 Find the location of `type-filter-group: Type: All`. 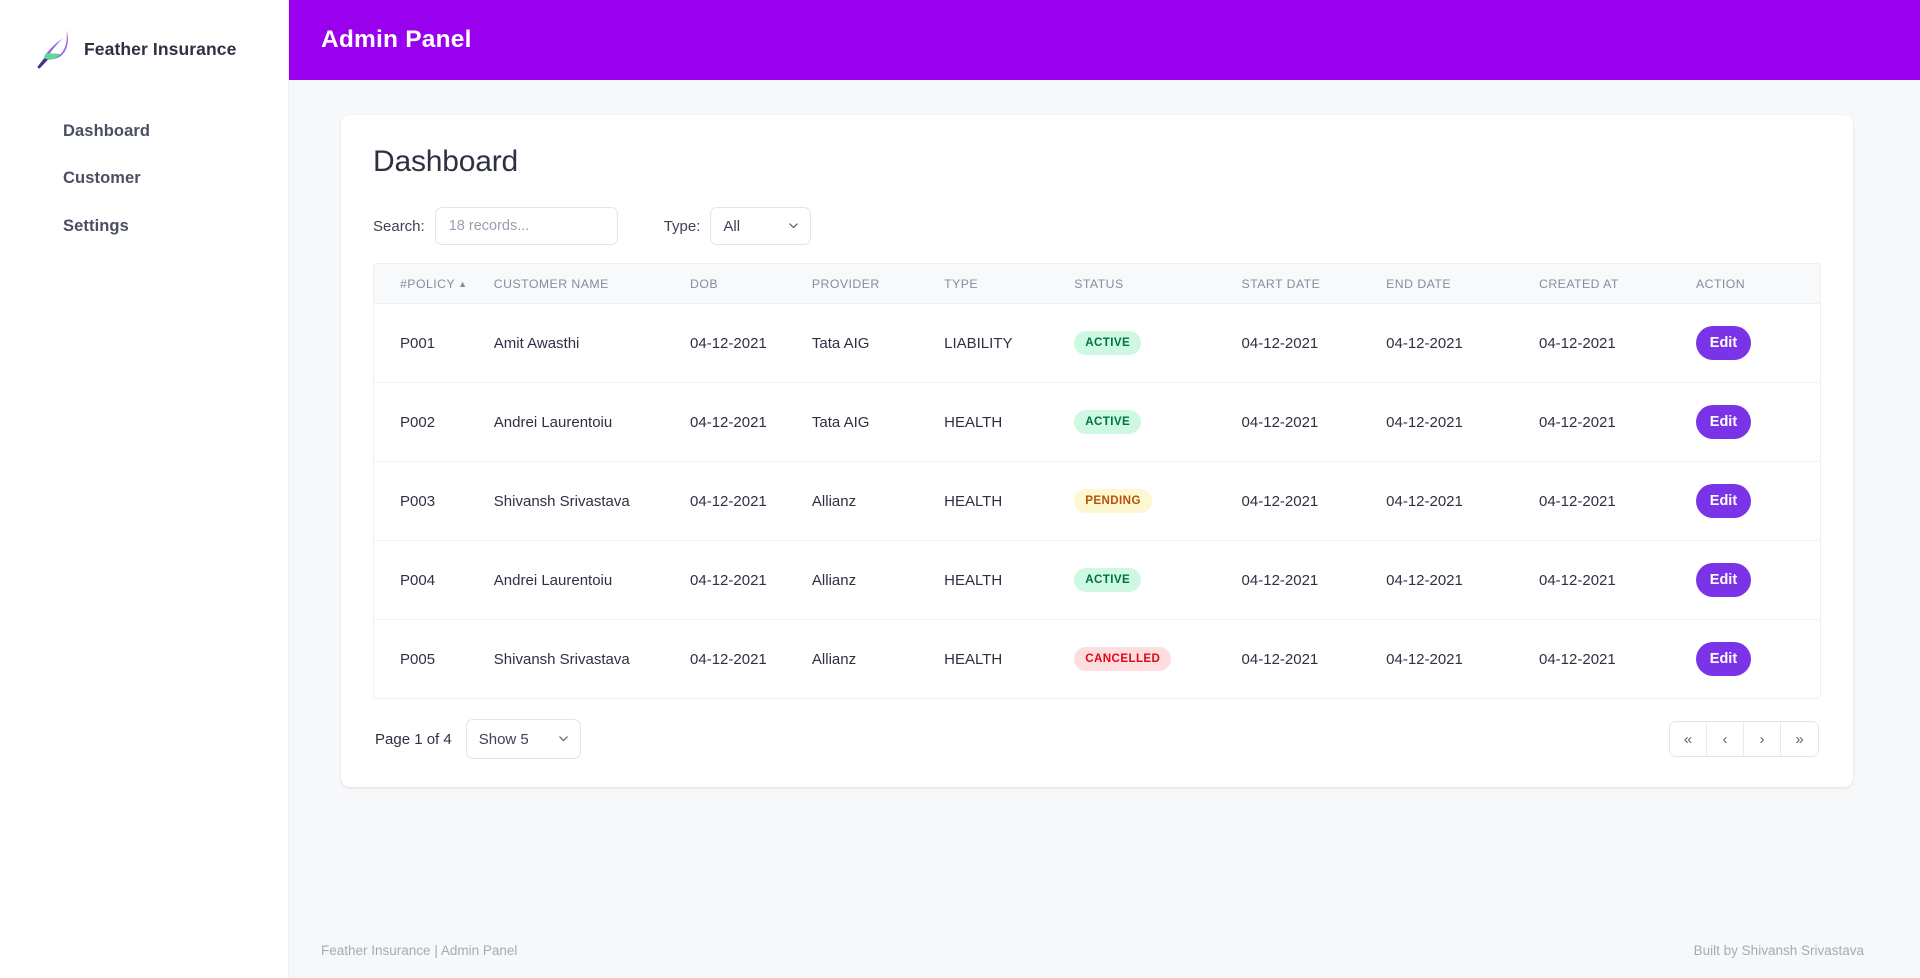

type-filter-group: Type: All is located at coordinates (738, 226).